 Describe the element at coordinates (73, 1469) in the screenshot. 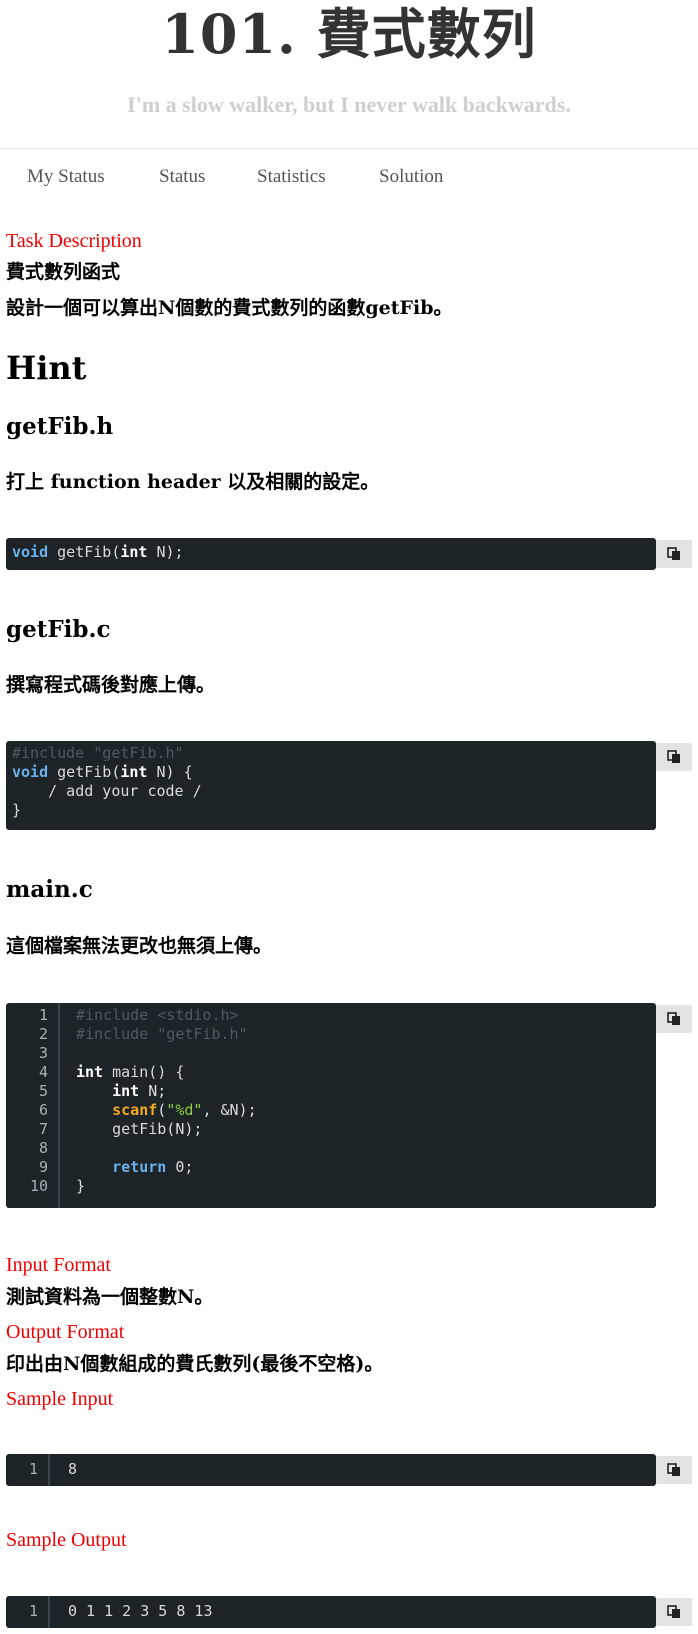

I see `sample-input-value: 8` at that location.